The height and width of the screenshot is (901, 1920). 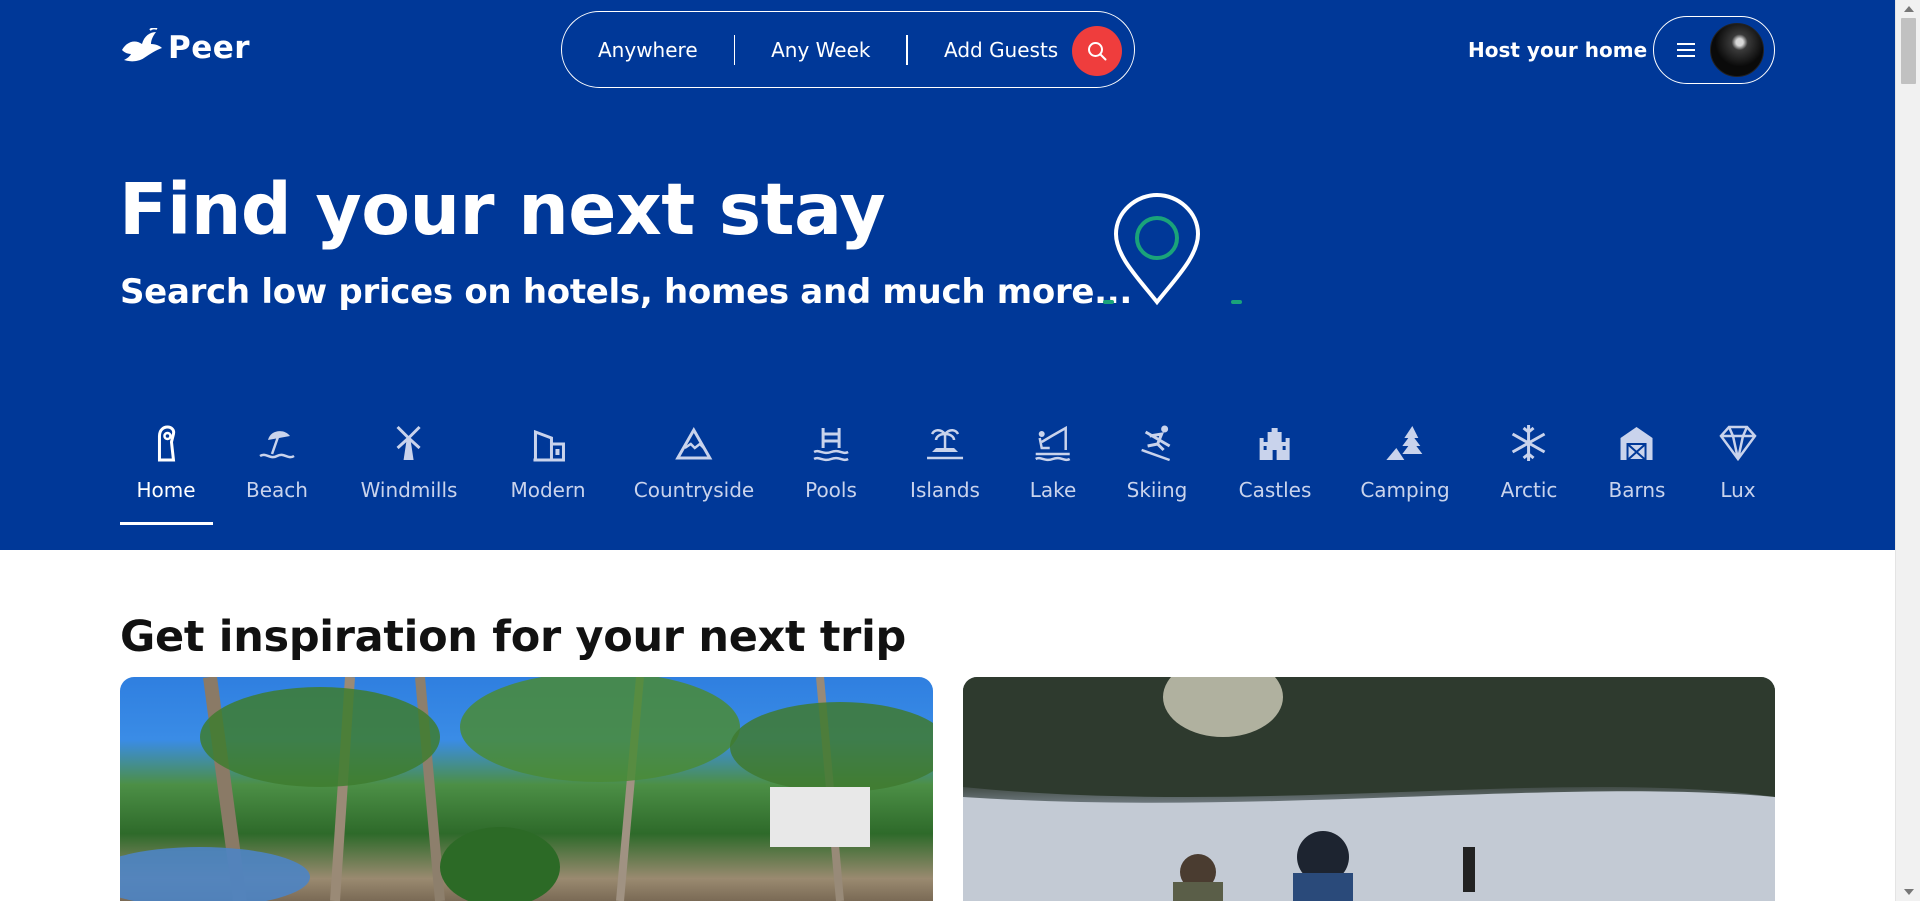 I want to click on beach-umbrella-icon, so click(x=277, y=445).